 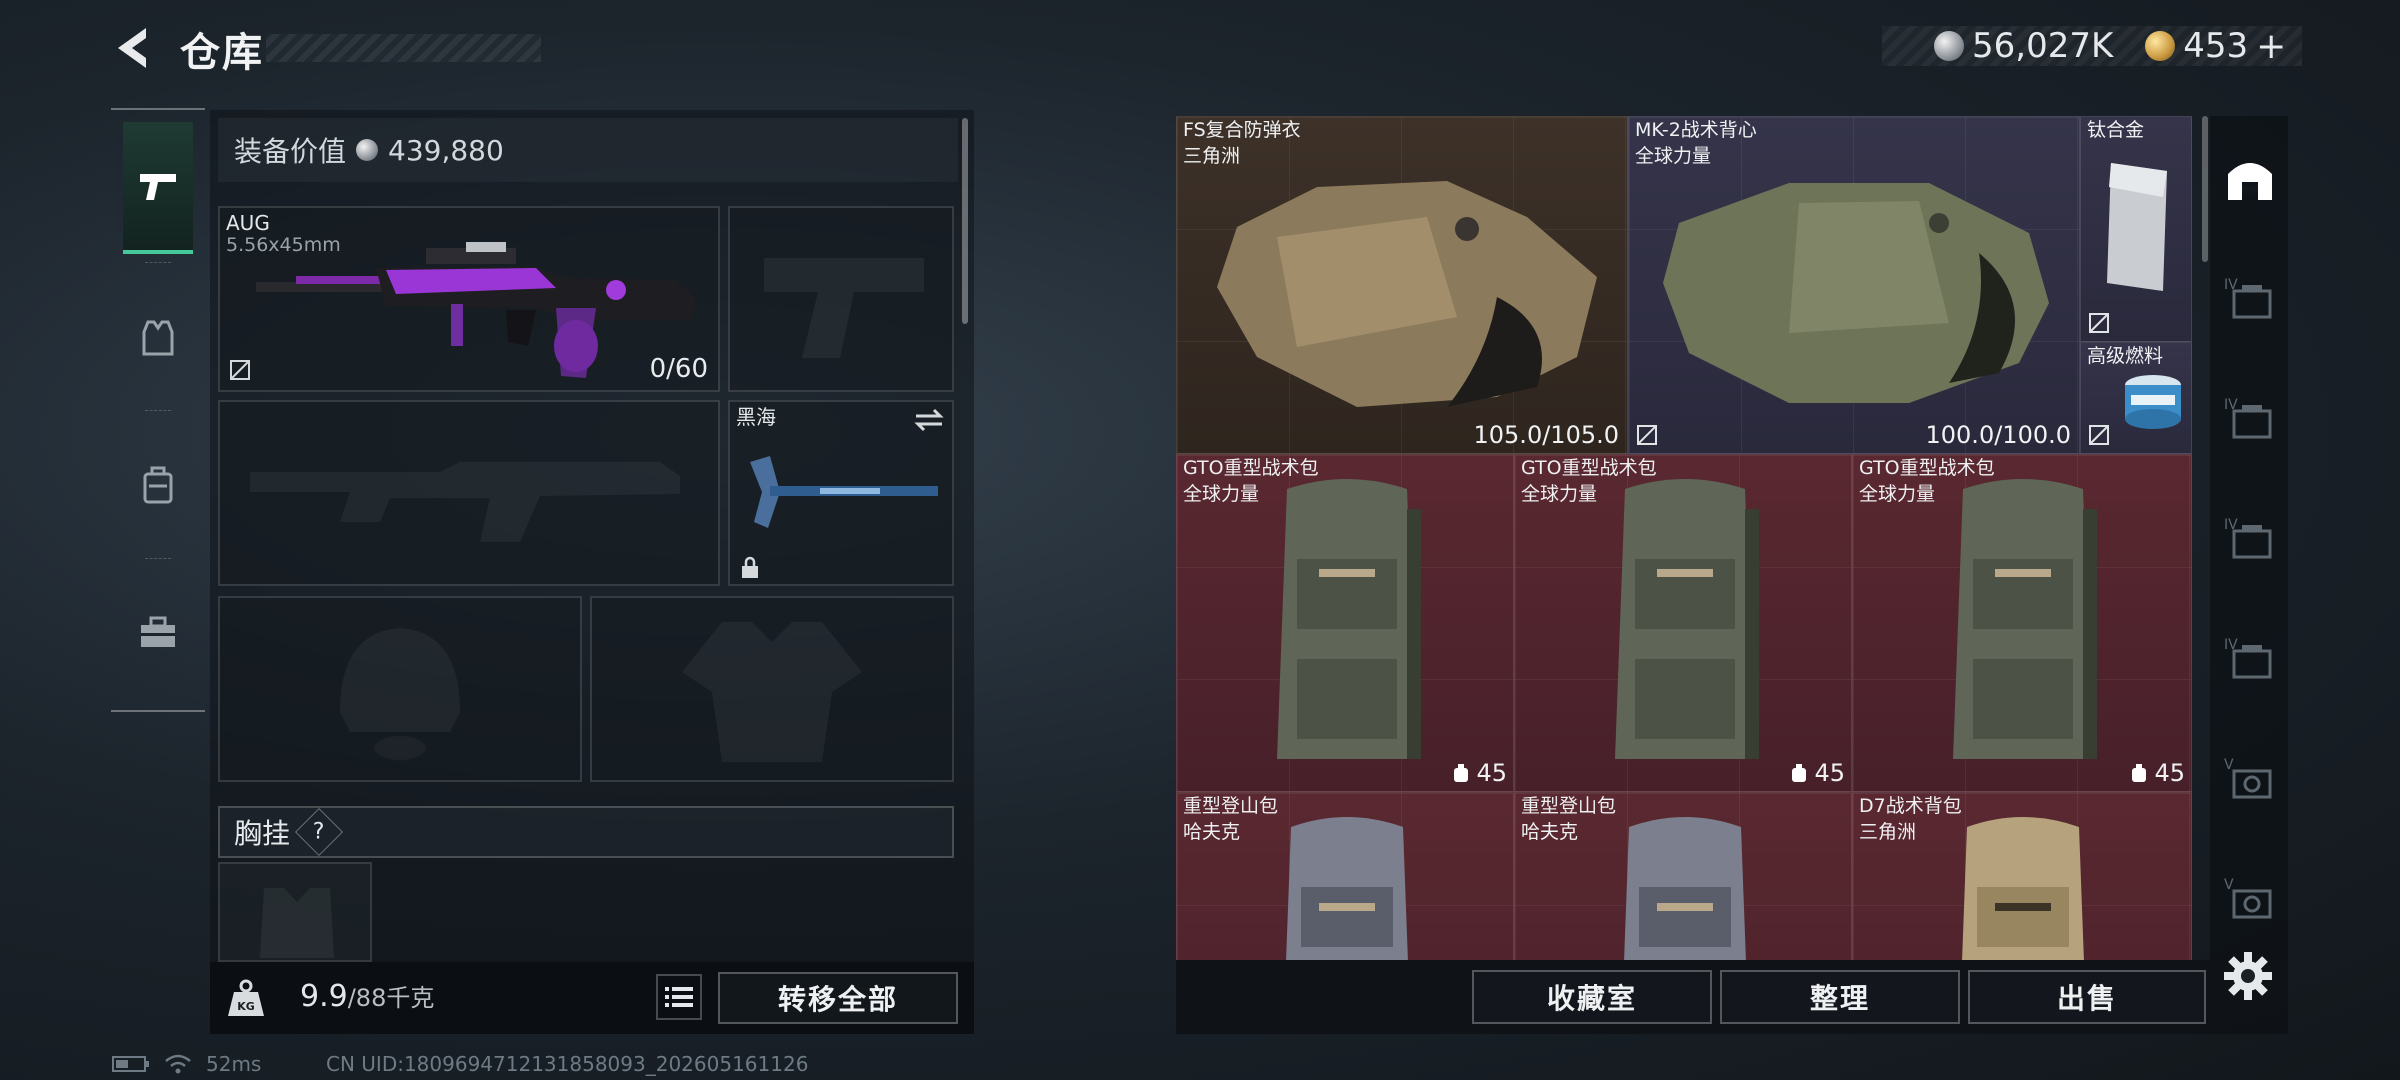 I want to click on chest-rig-label: 胸挂, so click(x=262, y=833).